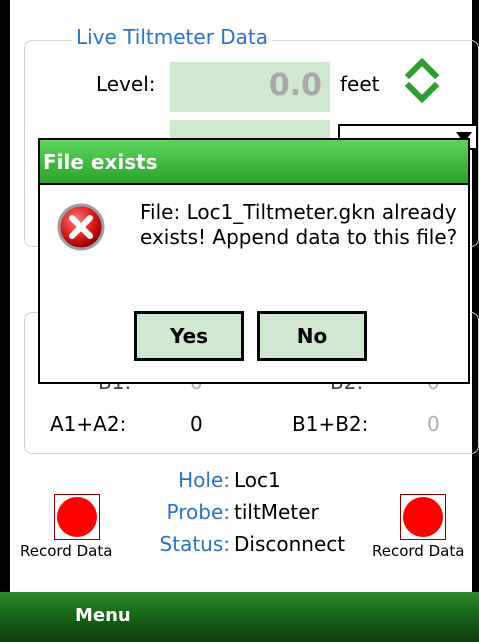  Describe the element at coordinates (295, 85) in the screenshot. I see `level-value: 0.0` at that location.